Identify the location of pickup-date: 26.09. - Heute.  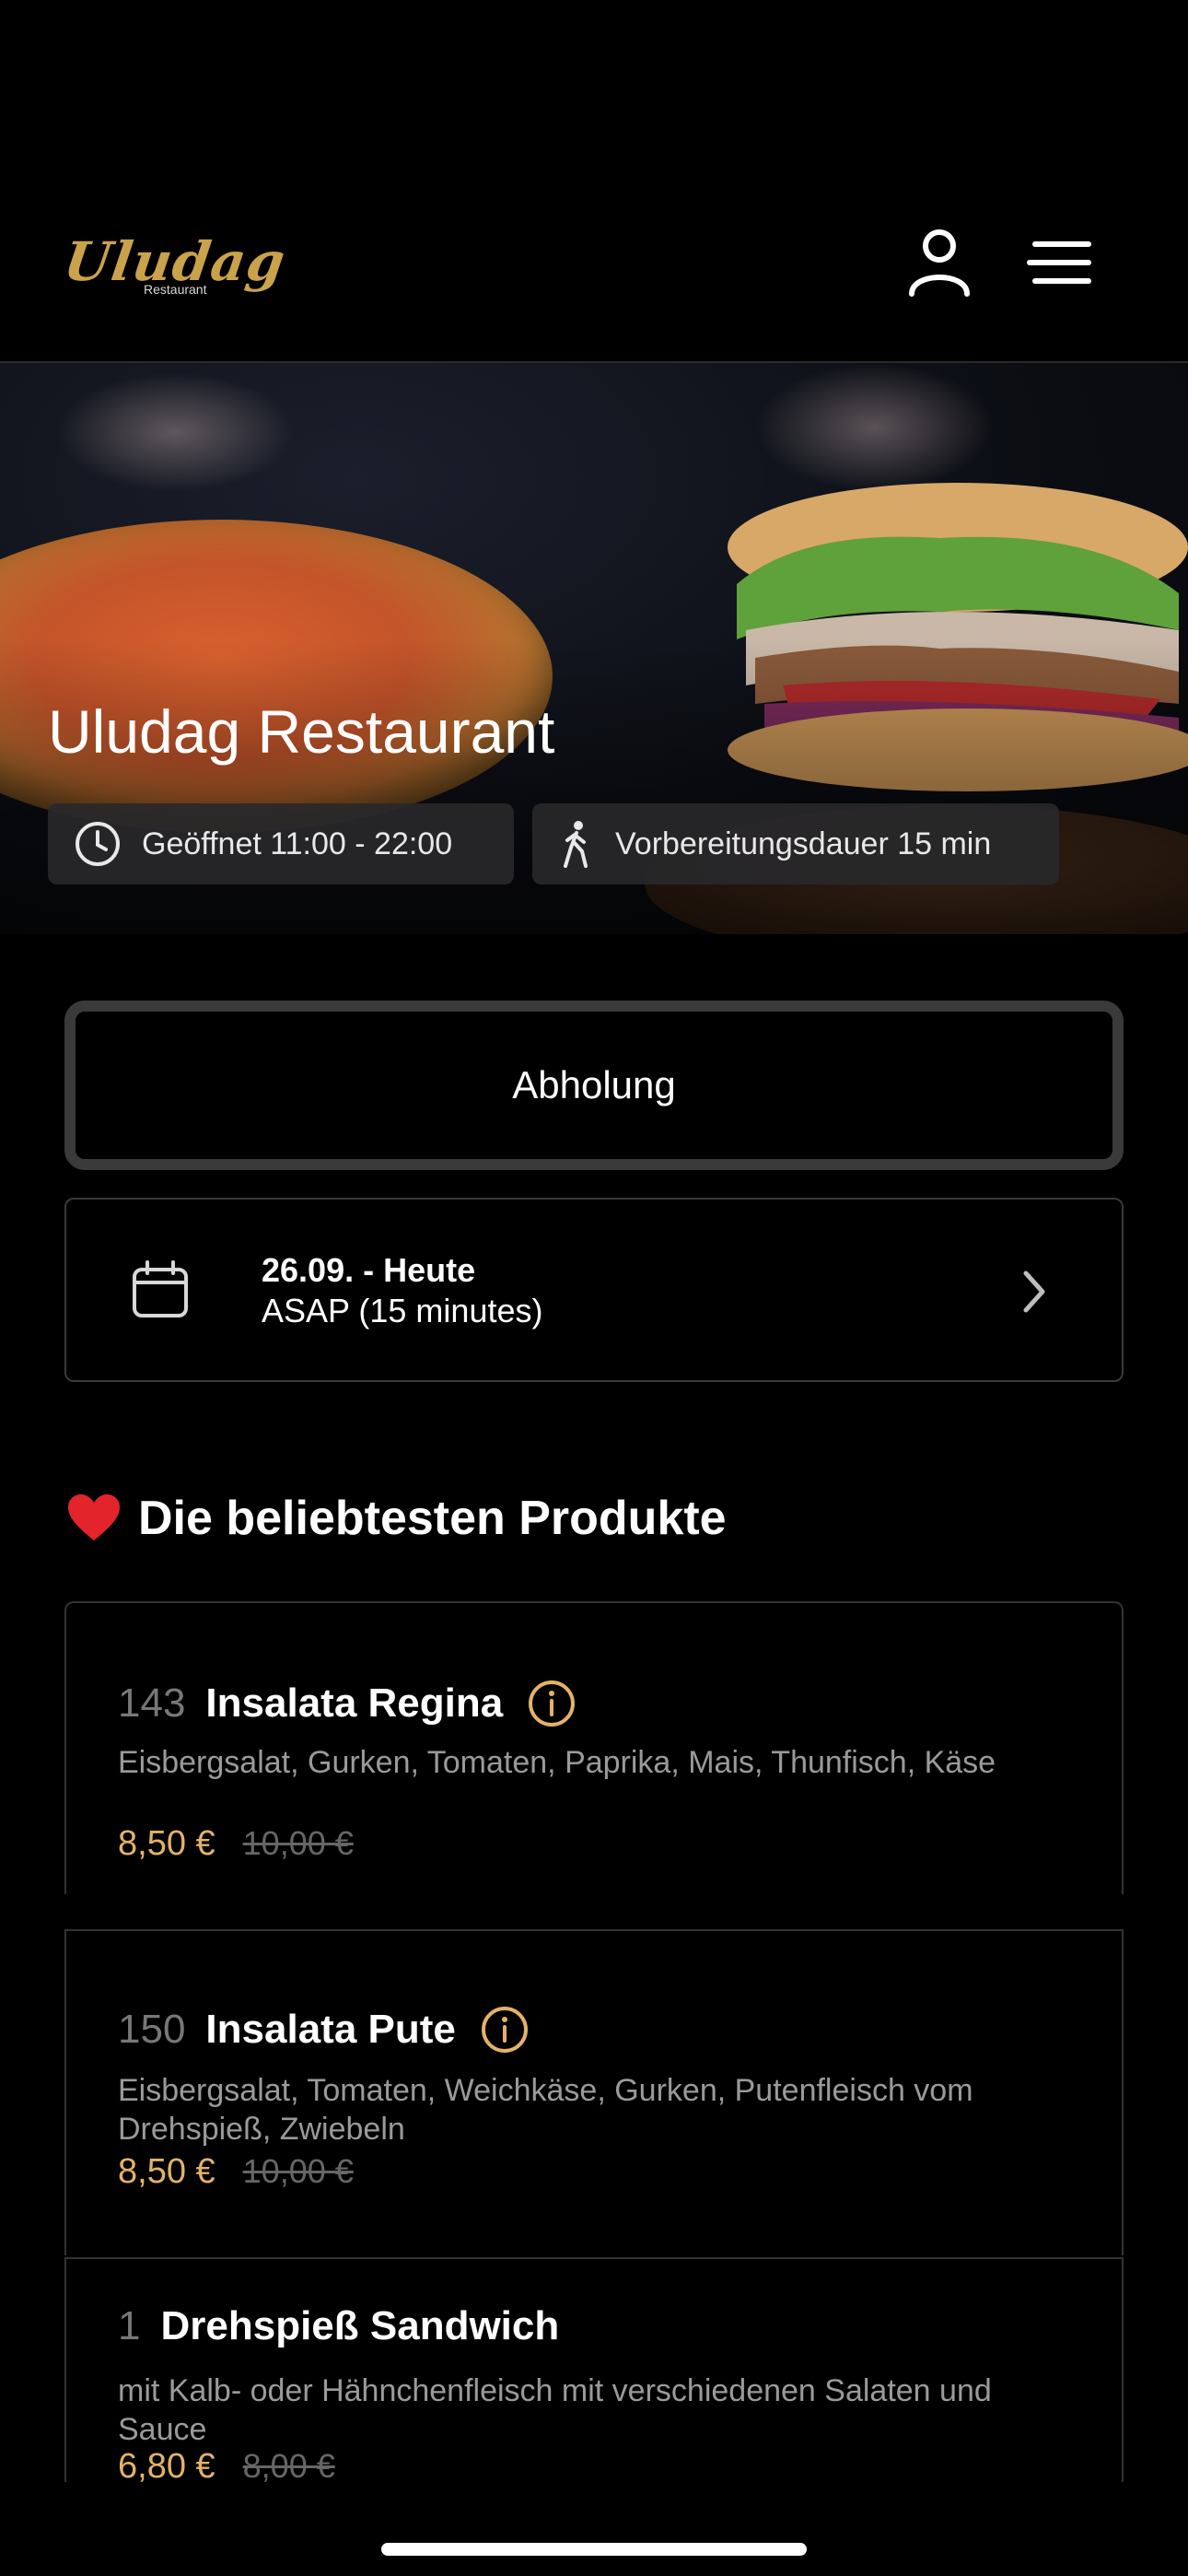
(369, 1270).